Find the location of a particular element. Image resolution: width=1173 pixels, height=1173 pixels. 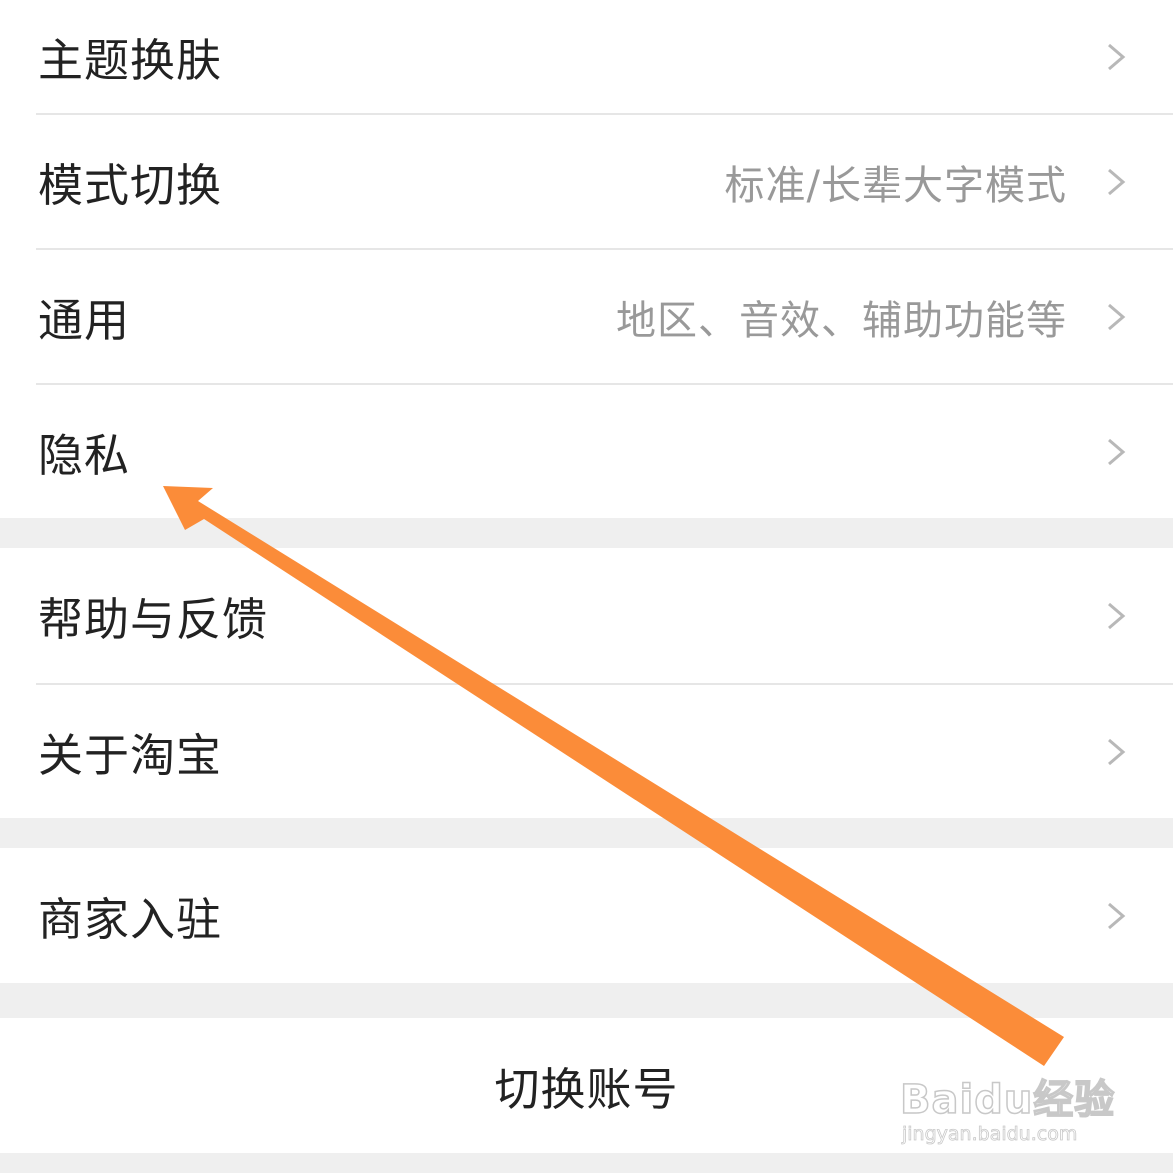

settings-item-label: 隐私 is located at coordinates (84, 455).